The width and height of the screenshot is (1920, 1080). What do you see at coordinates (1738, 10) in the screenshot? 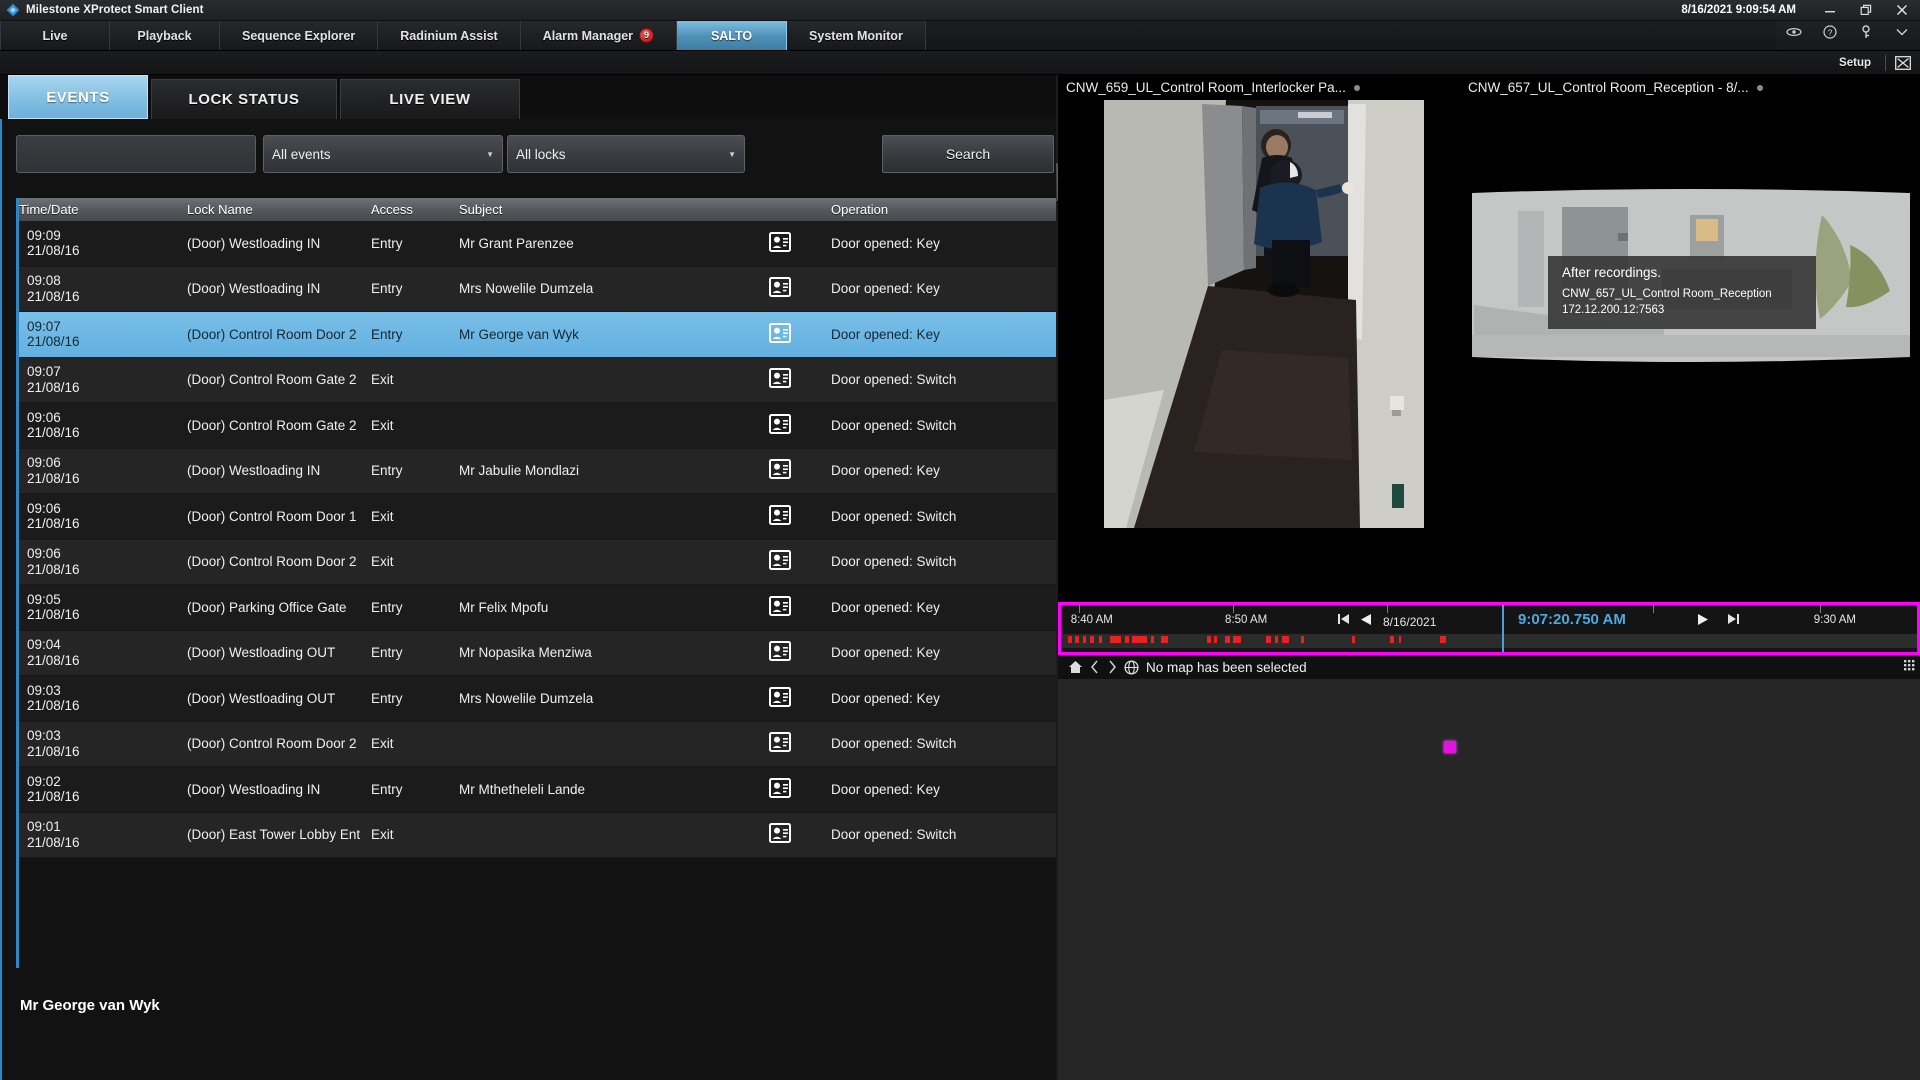
I see `system-clock: 8/16/2021 9:09:54 AM` at bounding box center [1738, 10].